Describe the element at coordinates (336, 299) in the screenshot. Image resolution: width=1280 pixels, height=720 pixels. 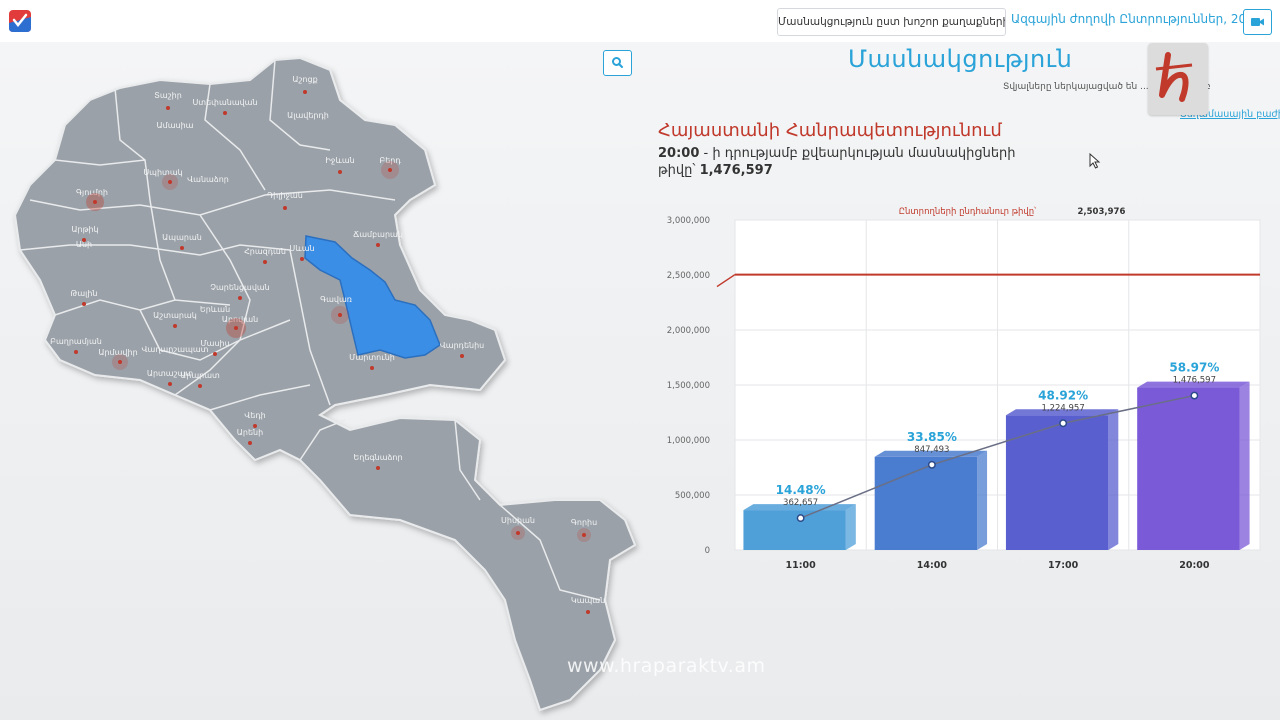
I see `map-label-gavar: Գավառ` at that location.